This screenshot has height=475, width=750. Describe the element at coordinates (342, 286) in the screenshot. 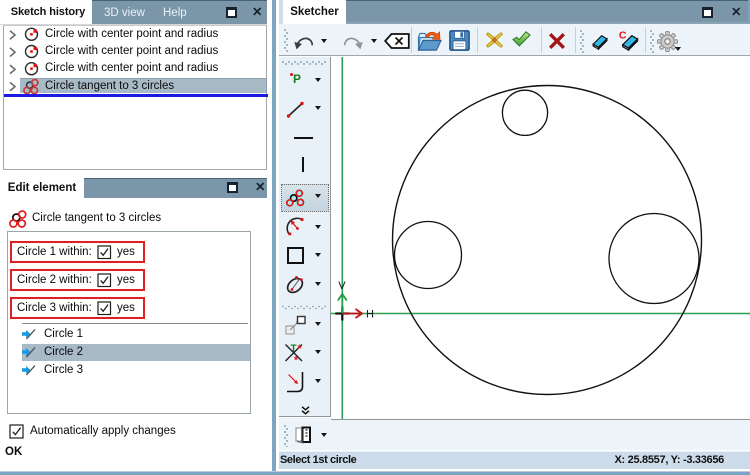

I see `svg-text: V` at that location.